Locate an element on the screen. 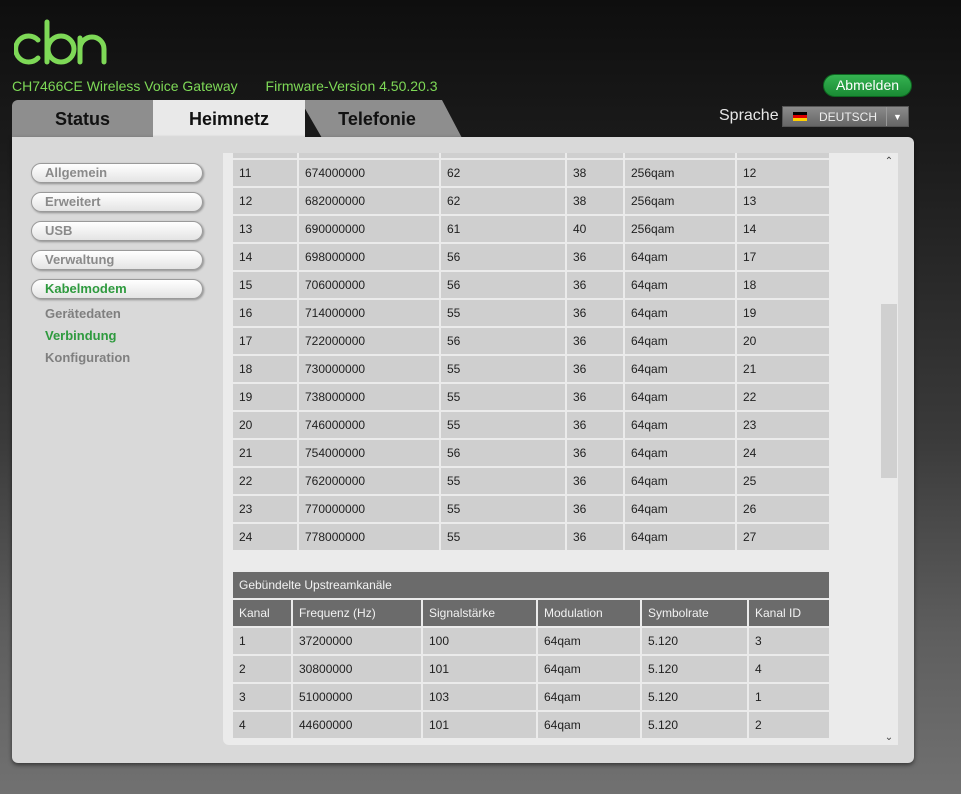 This screenshot has height=794, width=961. table-cell: 100 is located at coordinates (480, 642).